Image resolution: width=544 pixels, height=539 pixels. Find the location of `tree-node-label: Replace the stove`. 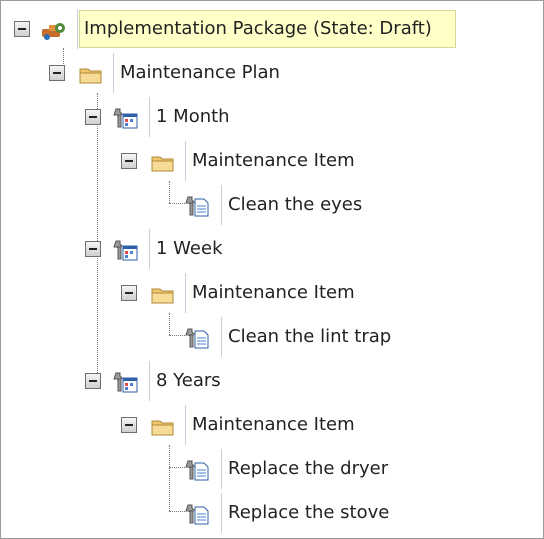

tree-node-label: Replace the stove is located at coordinates (305, 513).